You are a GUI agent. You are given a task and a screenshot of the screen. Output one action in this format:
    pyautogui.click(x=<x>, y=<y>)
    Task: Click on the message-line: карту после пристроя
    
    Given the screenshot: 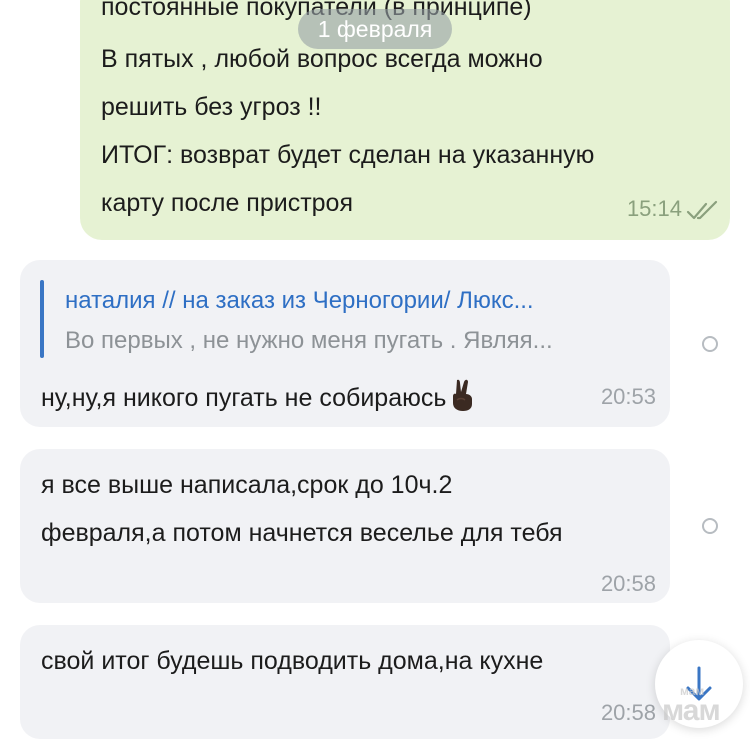 What is the action you would take?
    pyautogui.click(x=227, y=203)
    